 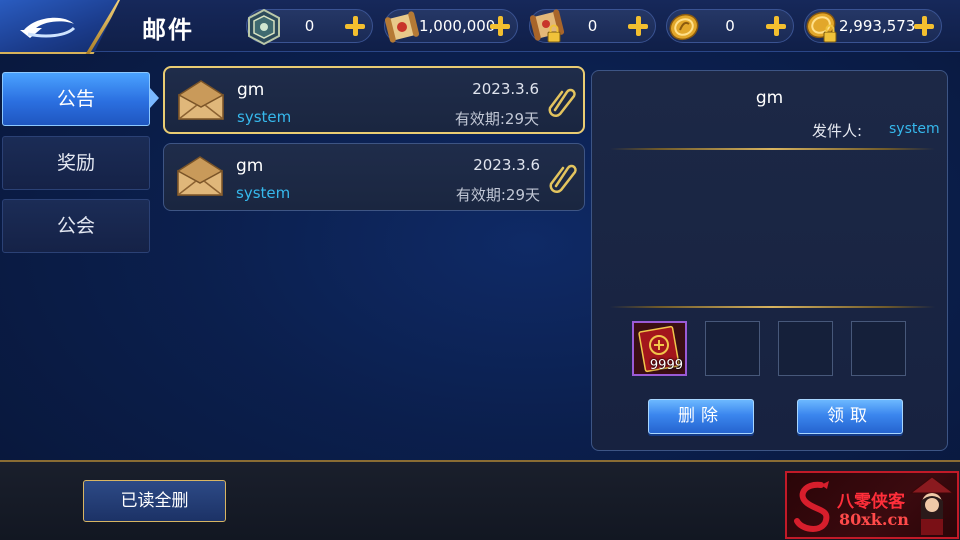 What do you see at coordinates (76, 226) in the screenshot?
I see `tab-guild: 公会` at bounding box center [76, 226].